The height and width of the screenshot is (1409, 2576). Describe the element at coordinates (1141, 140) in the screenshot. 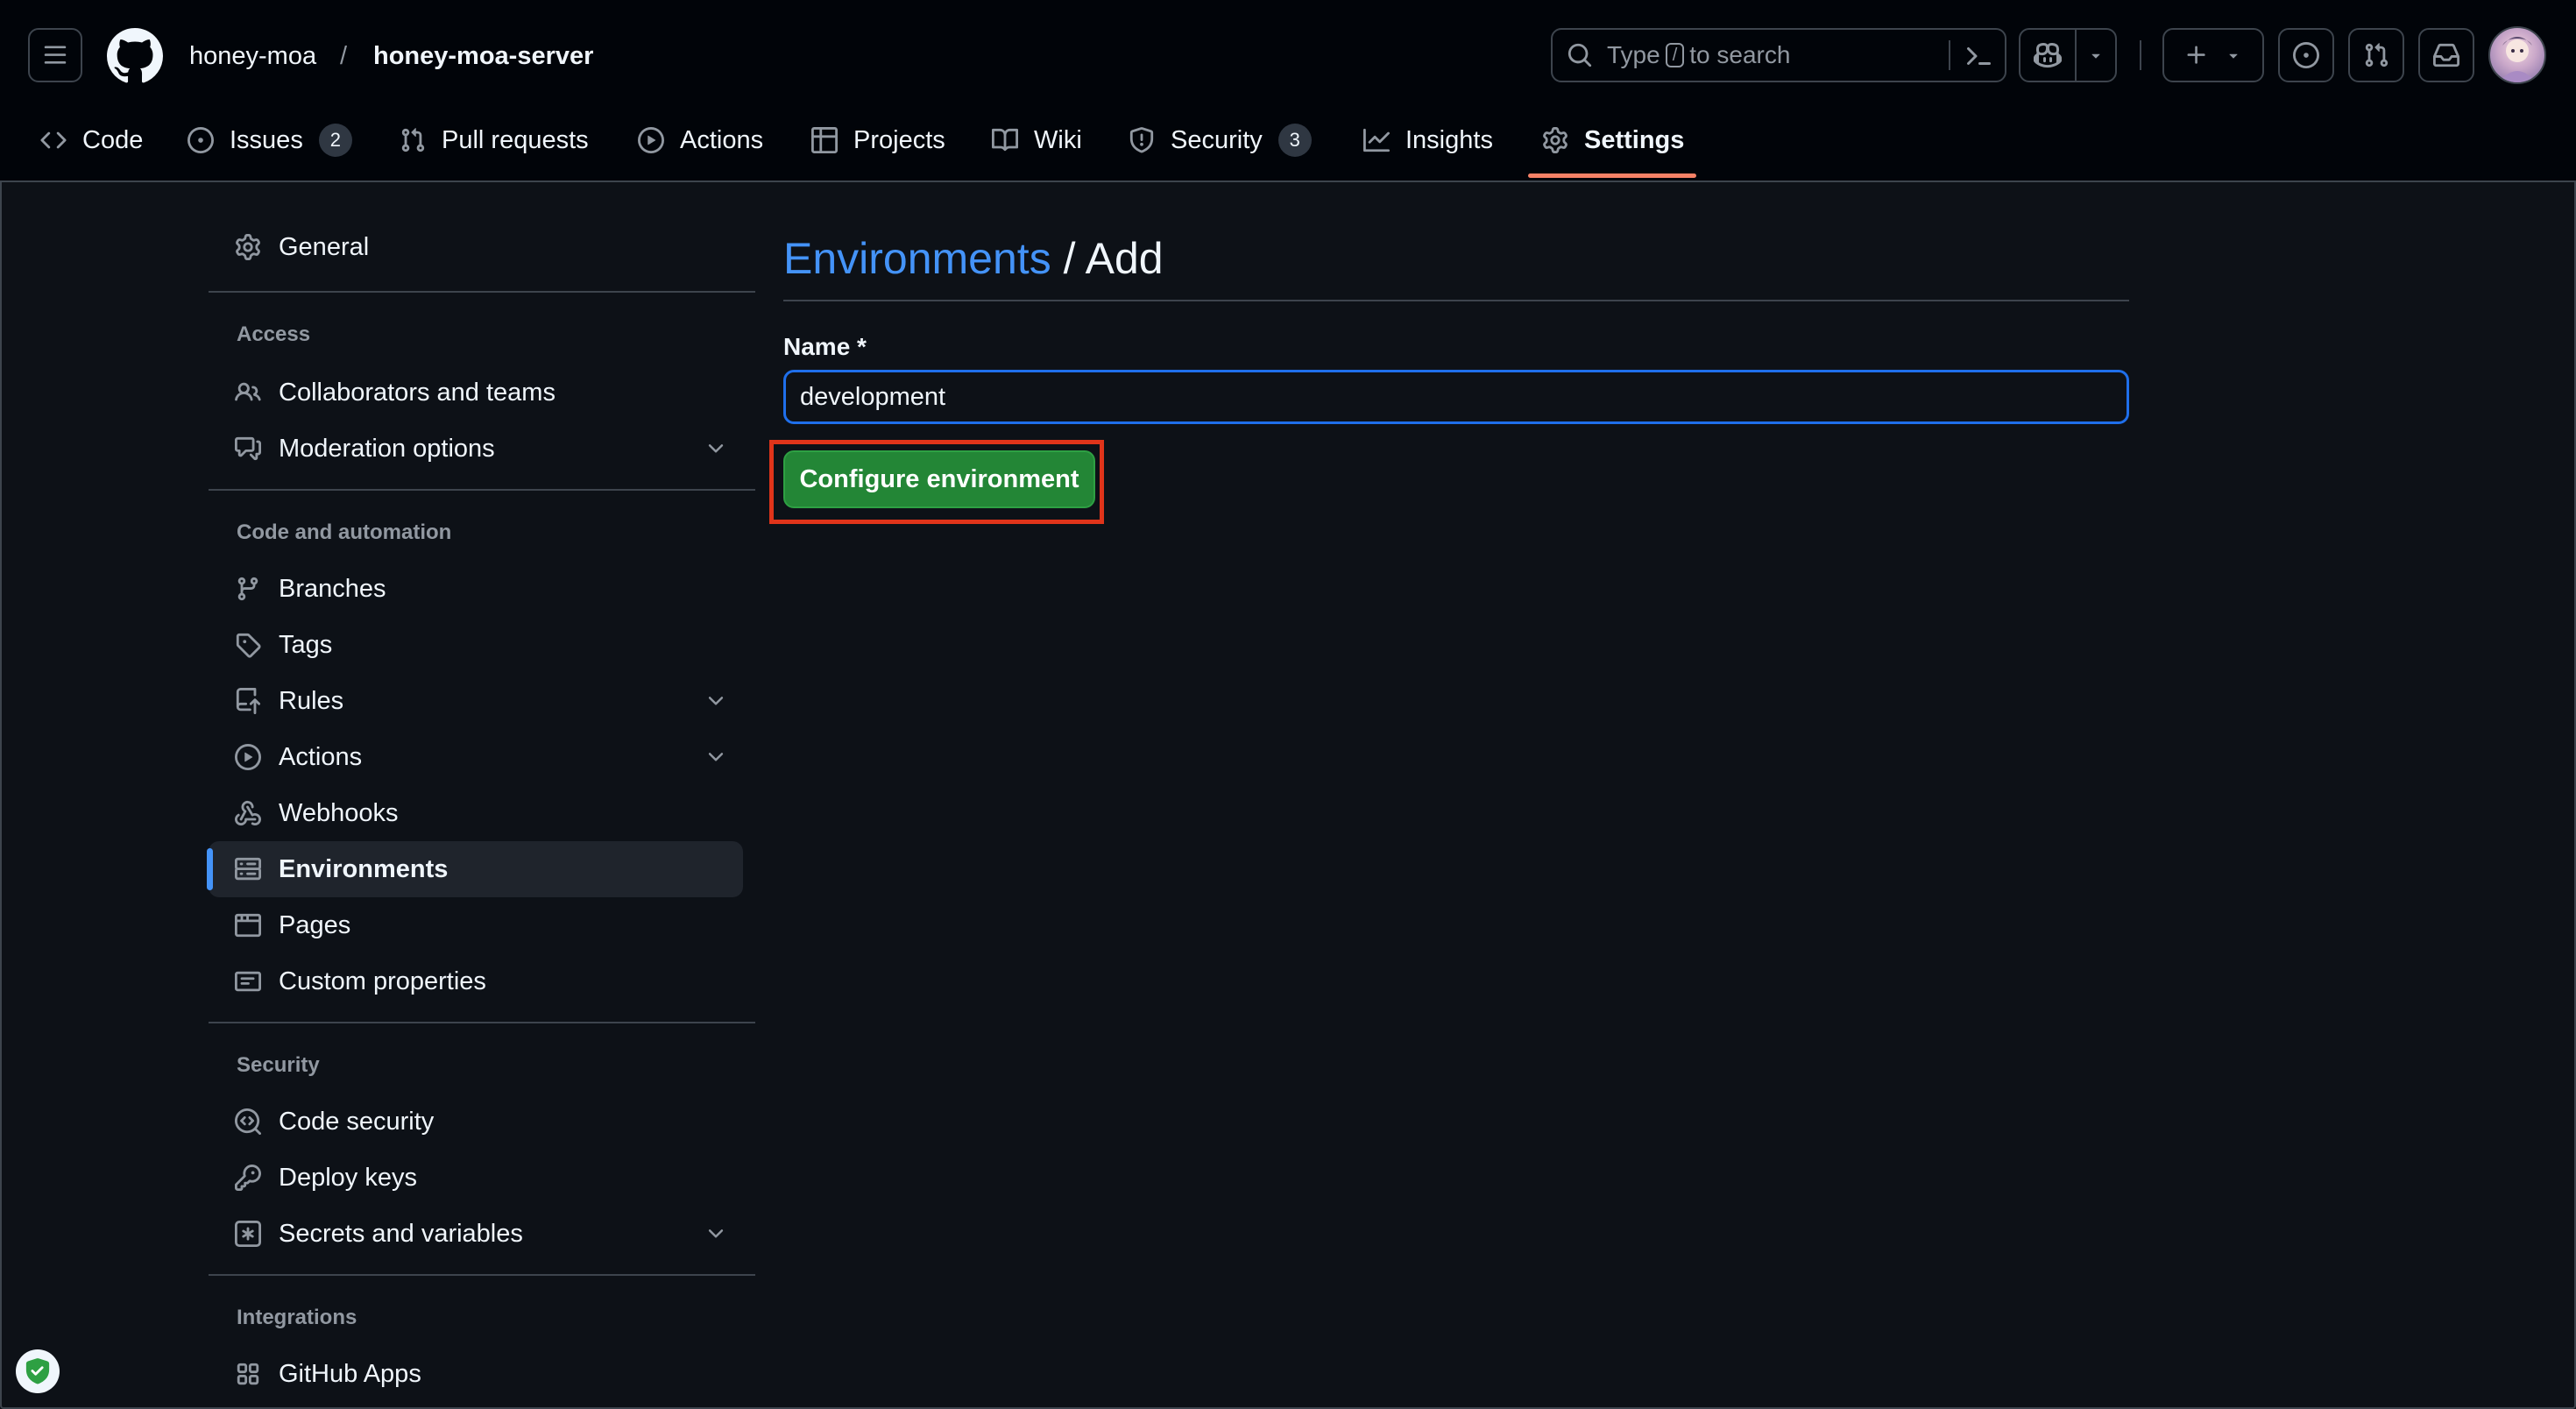

I see `shield-icon` at that location.